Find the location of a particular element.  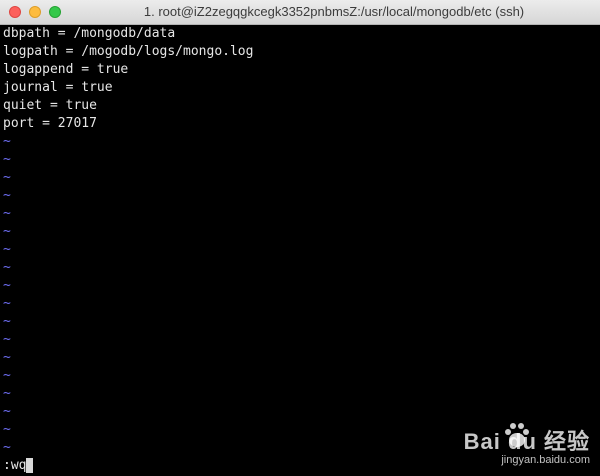

command-line: :wq is located at coordinates (14, 466).